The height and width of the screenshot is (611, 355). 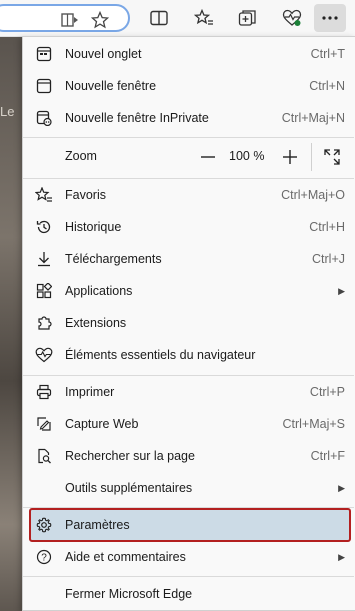 I want to click on menu-item-label: Outils supplémentaires, so click(x=129, y=488).